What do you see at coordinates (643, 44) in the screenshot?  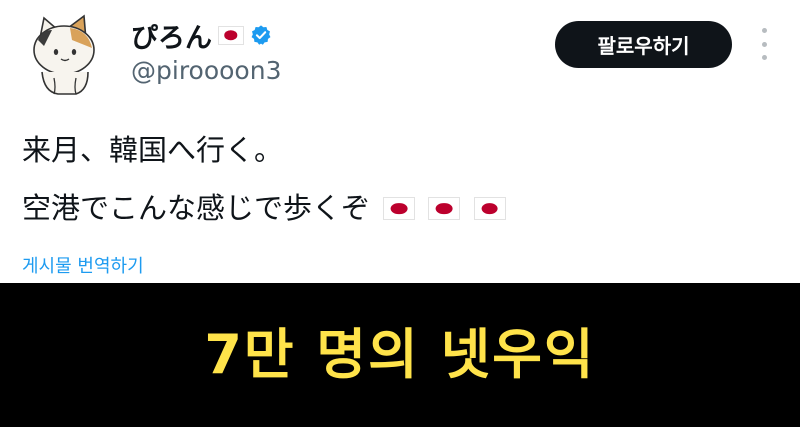 I see `follow-button: 팔로우하기` at bounding box center [643, 44].